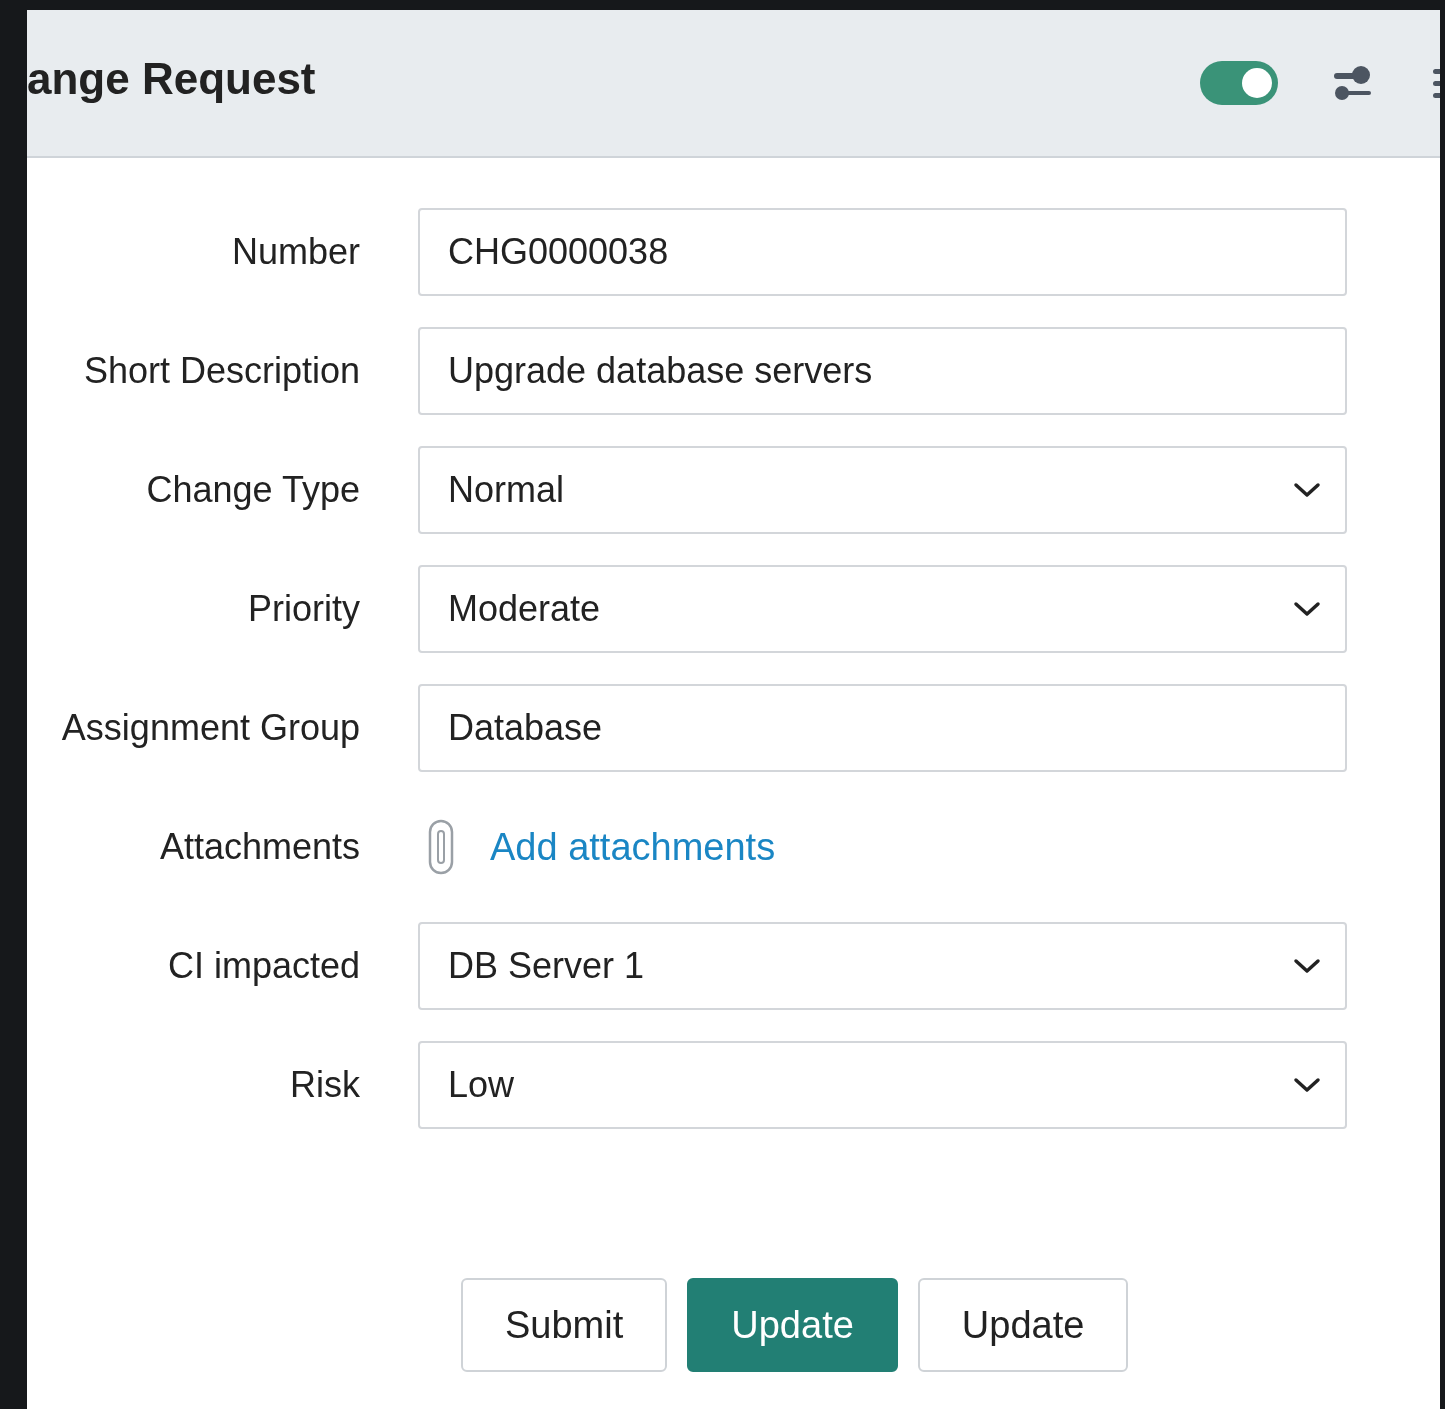  What do you see at coordinates (882, 966) in the screenshot?
I see `select-field: DB Server 1` at bounding box center [882, 966].